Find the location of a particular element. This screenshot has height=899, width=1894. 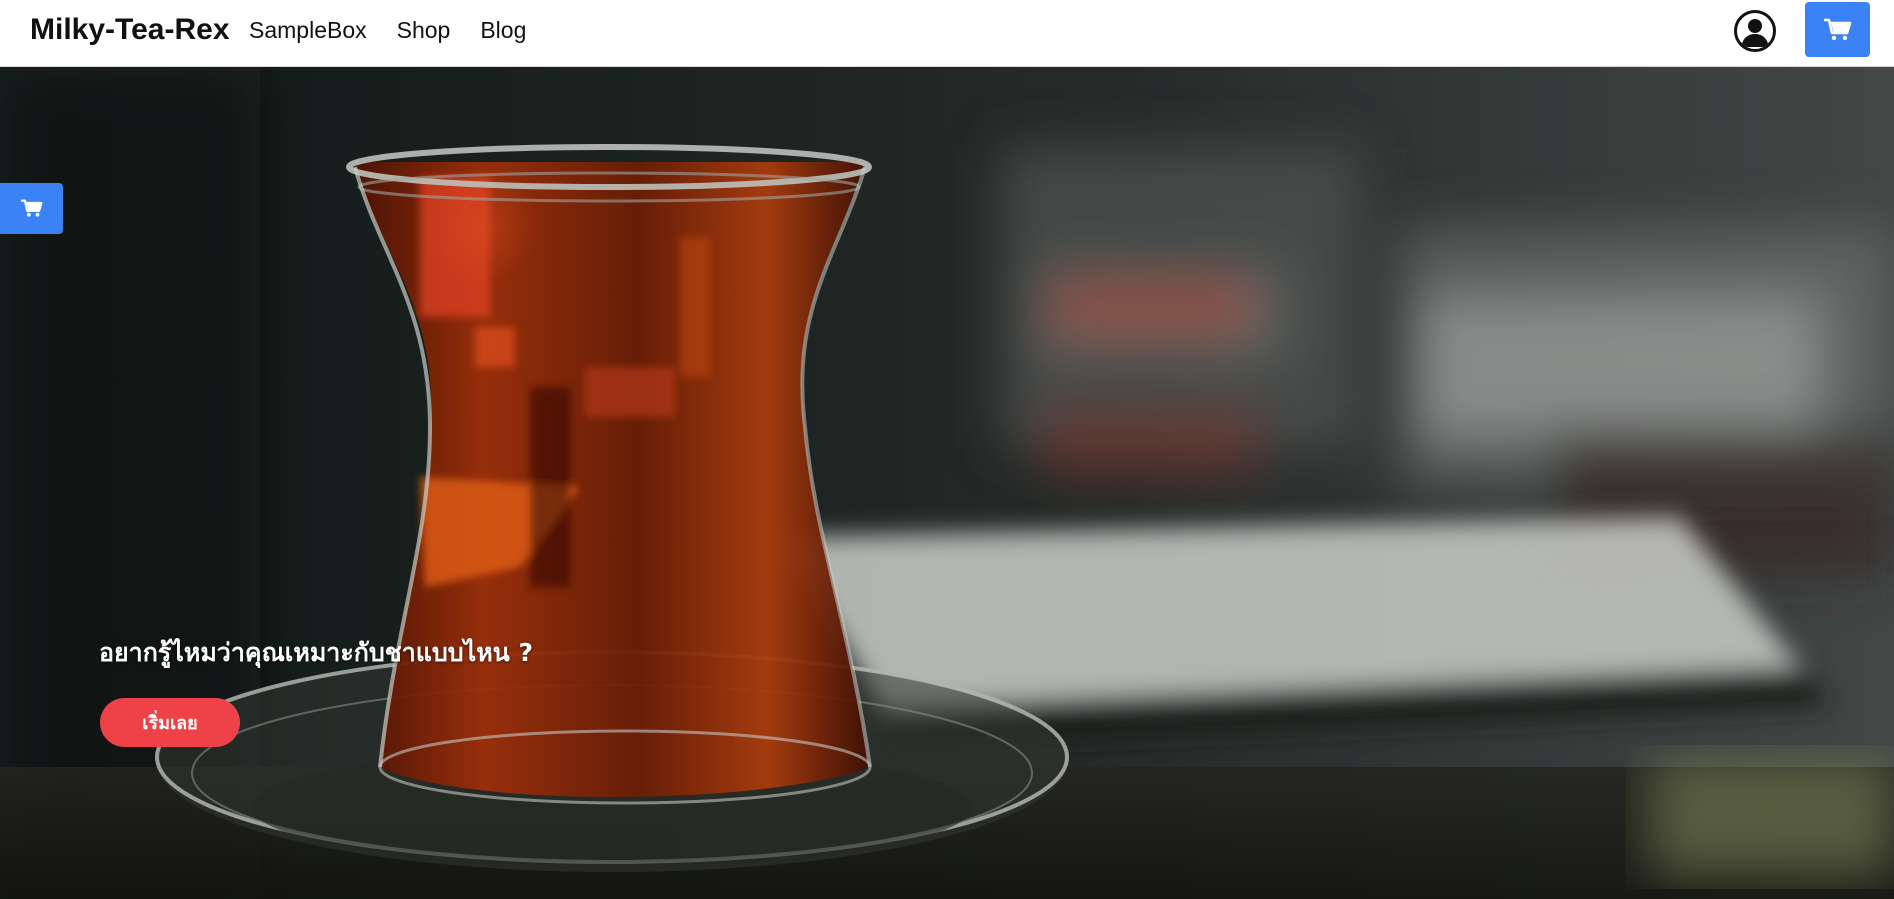

user-circle-icon is located at coordinates (1755, 33).